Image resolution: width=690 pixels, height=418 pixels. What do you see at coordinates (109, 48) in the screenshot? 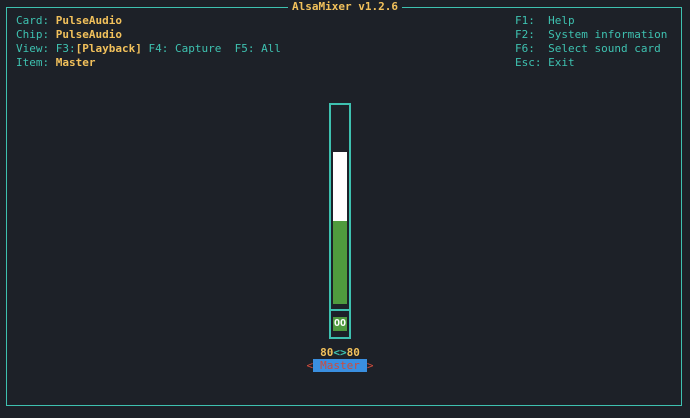
I see `view-playback: [Playback]` at bounding box center [109, 48].